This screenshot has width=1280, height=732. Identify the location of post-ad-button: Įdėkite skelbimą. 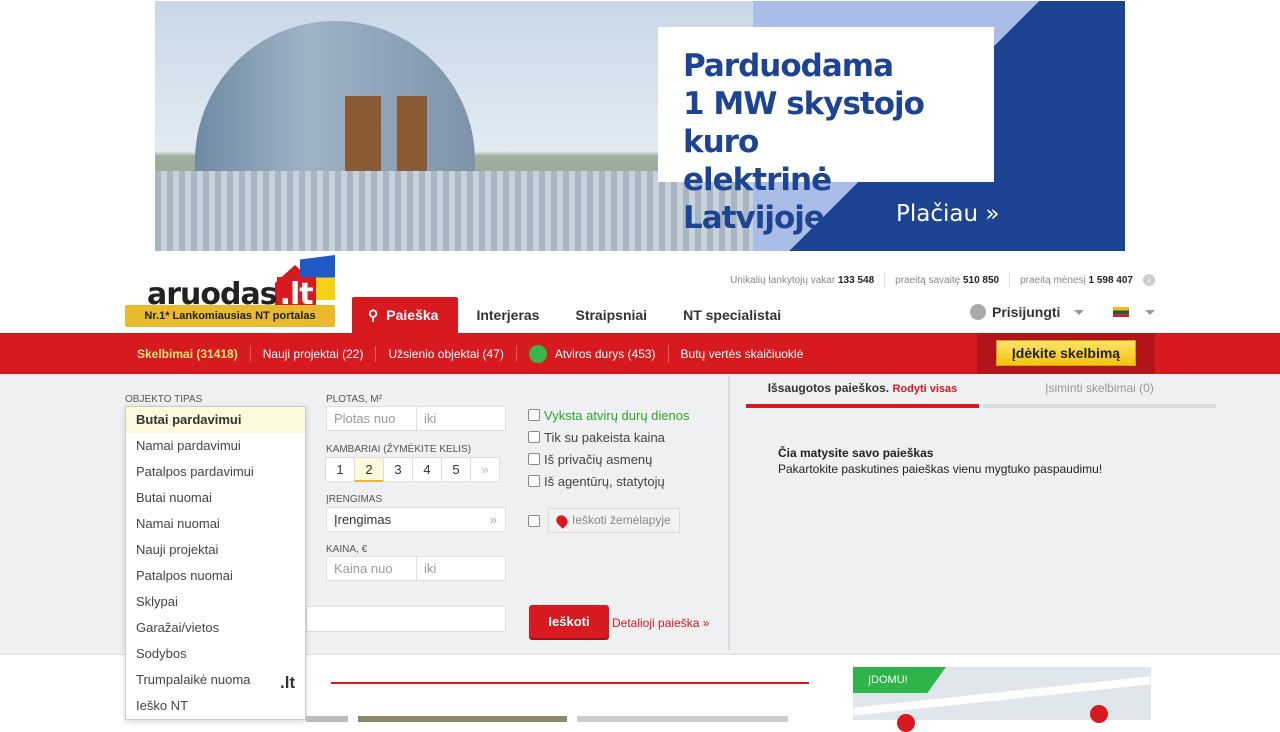
(1066, 353).